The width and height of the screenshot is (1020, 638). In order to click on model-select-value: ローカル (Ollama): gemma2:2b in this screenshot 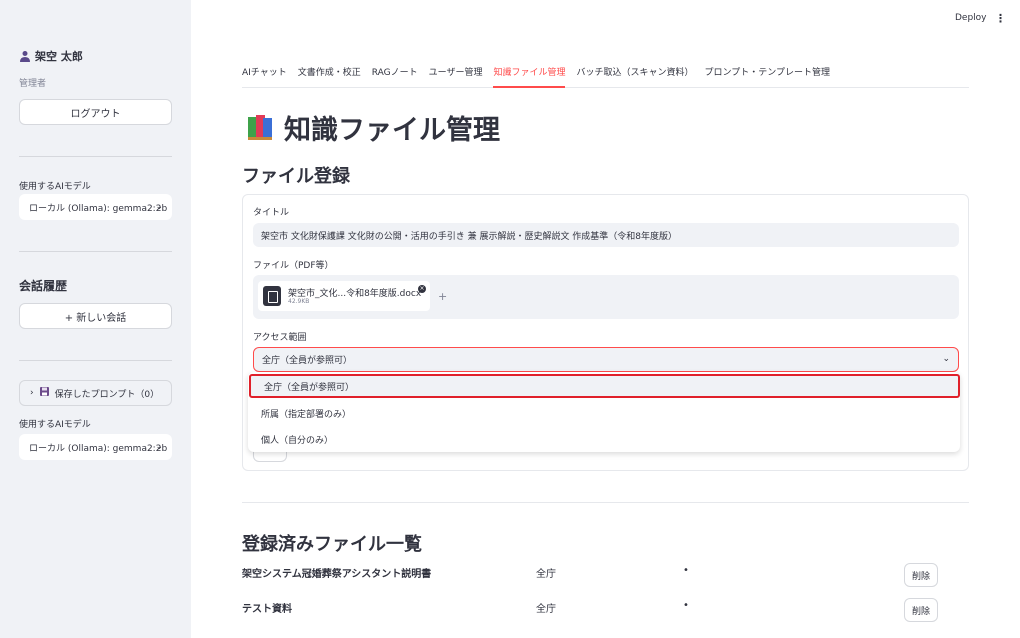, I will do `click(98, 208)`.